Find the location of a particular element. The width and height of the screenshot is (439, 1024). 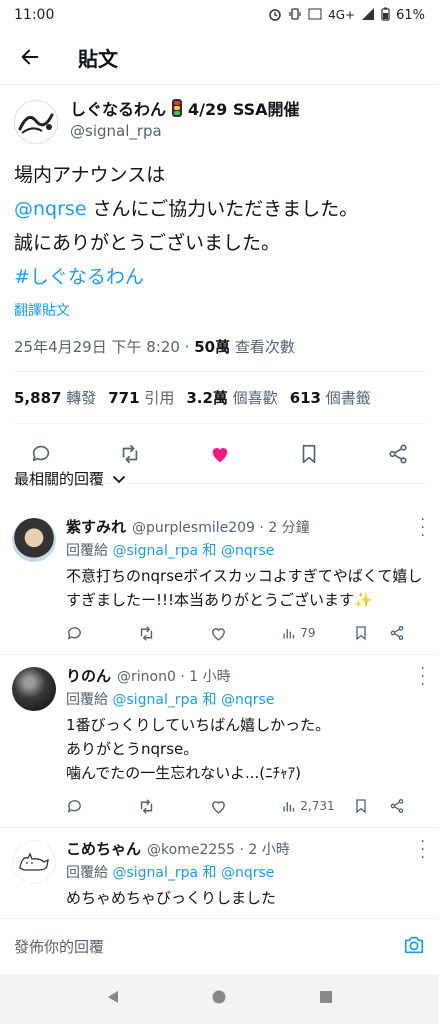

heart-filled-icon is located at coordinates (219, 454).